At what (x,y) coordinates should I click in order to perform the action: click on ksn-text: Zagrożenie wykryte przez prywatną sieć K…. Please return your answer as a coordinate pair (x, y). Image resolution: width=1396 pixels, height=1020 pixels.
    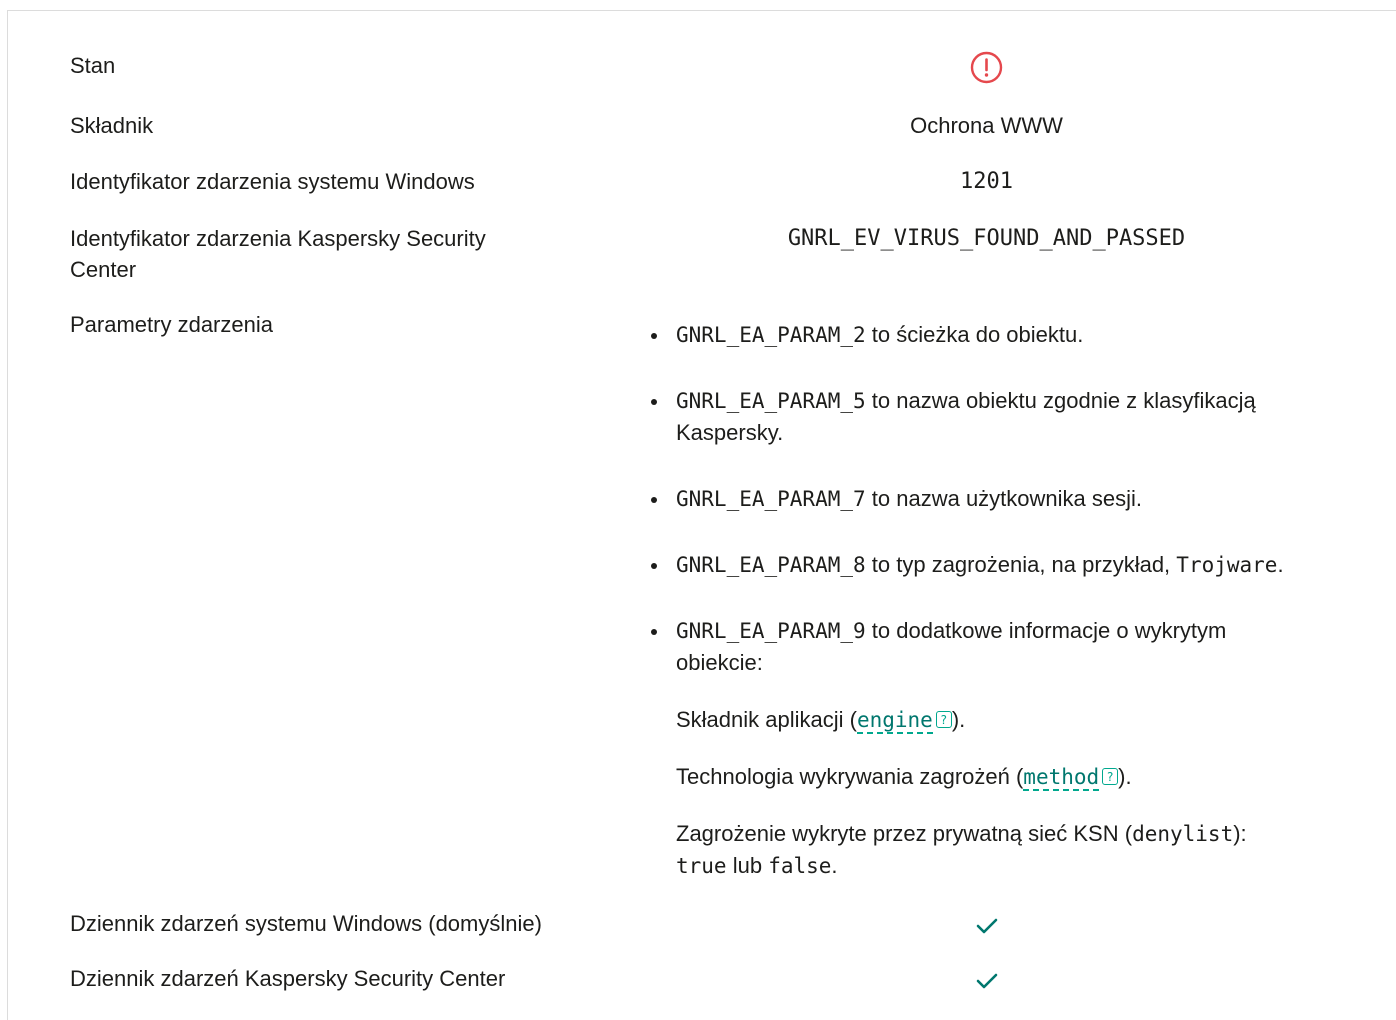
    Looking at the image, I should click on (904, 833).